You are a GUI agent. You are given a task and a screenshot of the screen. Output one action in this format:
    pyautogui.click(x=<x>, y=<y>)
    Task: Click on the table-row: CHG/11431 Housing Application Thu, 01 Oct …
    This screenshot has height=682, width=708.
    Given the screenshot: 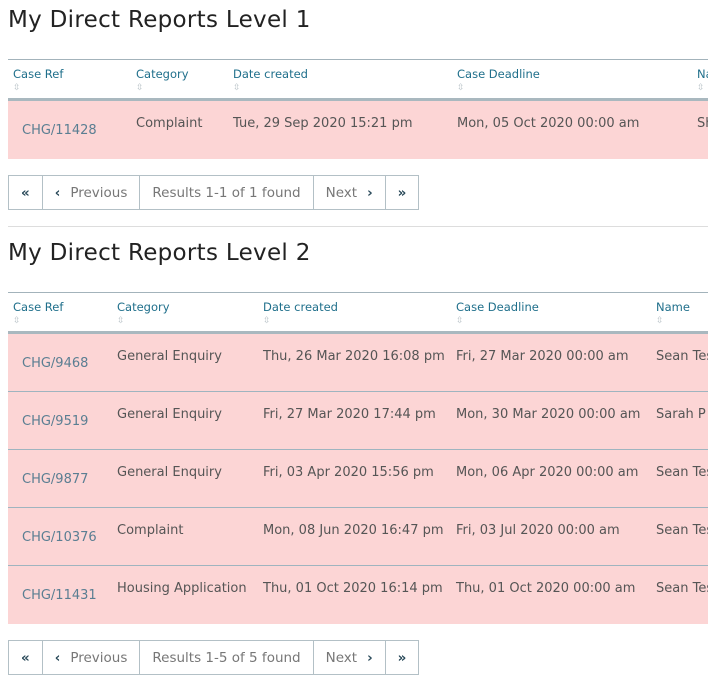 What is the action you would take?
    pyautogui.click(x=358, y=595)
    